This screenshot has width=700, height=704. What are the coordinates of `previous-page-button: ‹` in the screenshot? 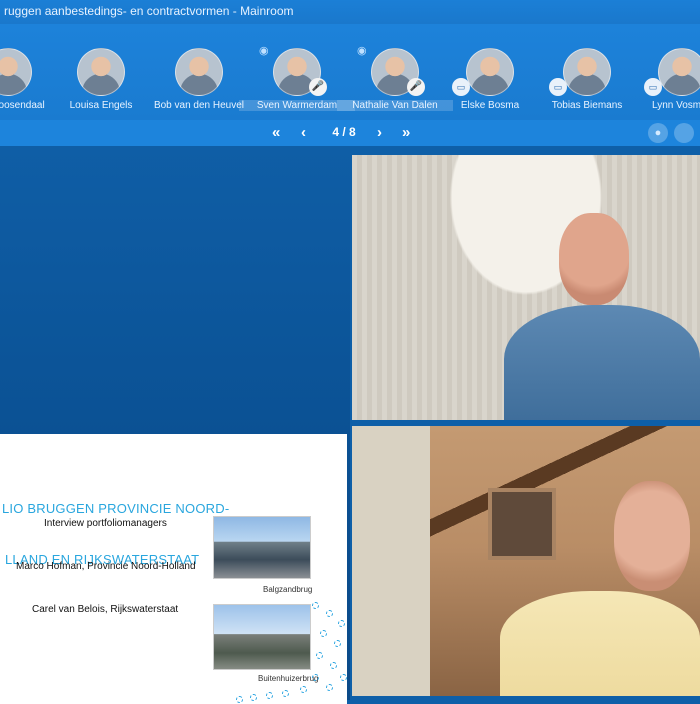 It's located at (303, 132).